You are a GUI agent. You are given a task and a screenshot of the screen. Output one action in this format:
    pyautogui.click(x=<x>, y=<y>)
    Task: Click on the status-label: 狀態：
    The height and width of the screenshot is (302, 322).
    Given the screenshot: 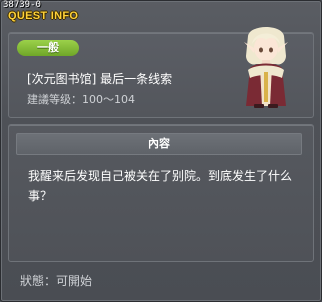 What is the action you would take?
    pyautogui.click(x=38, y=281)
    